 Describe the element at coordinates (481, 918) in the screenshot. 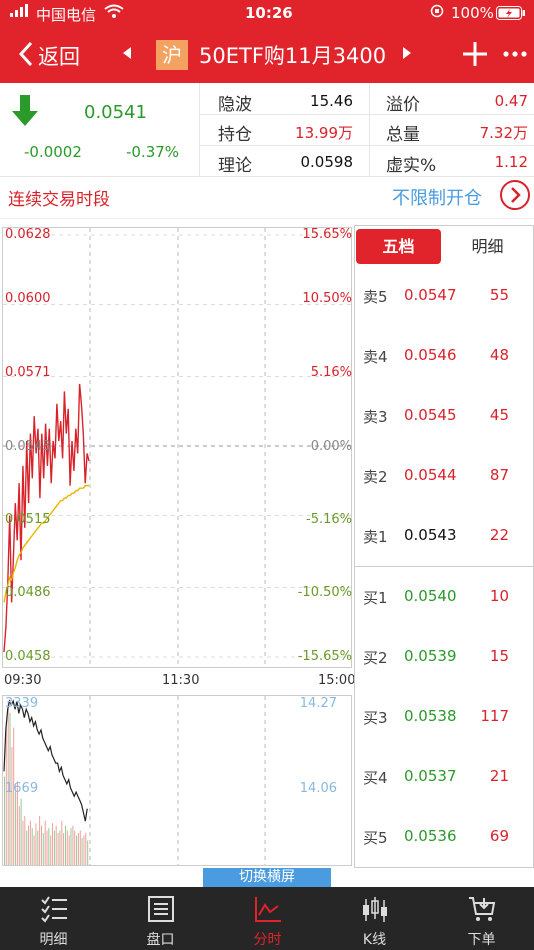

I see `tab-order-bottom: 下单` at that location.